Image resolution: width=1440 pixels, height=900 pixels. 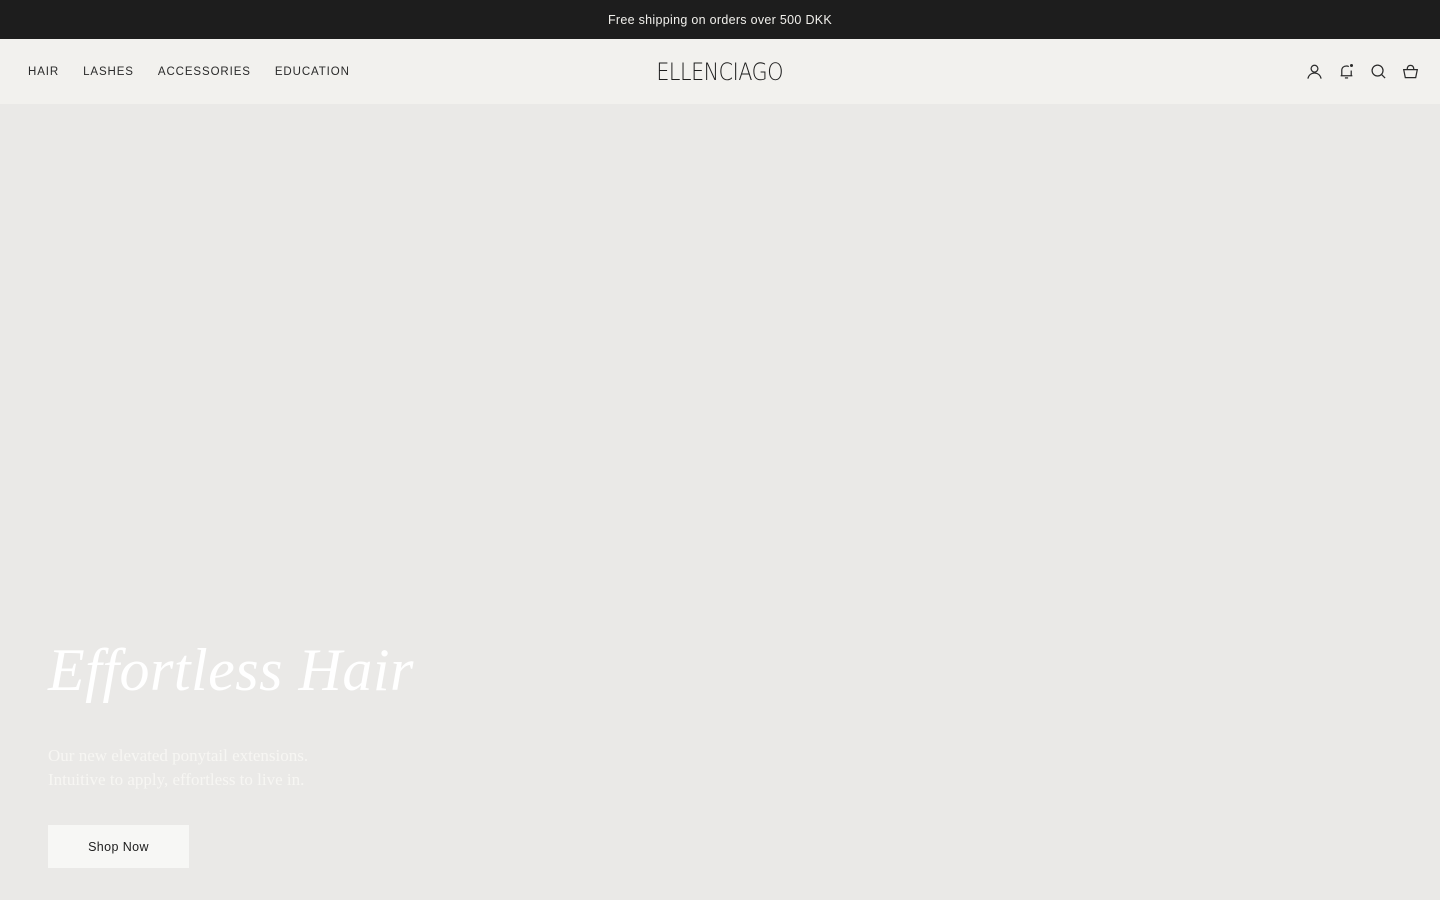 I want to click on account-icon, so click(x=1314, y=72).